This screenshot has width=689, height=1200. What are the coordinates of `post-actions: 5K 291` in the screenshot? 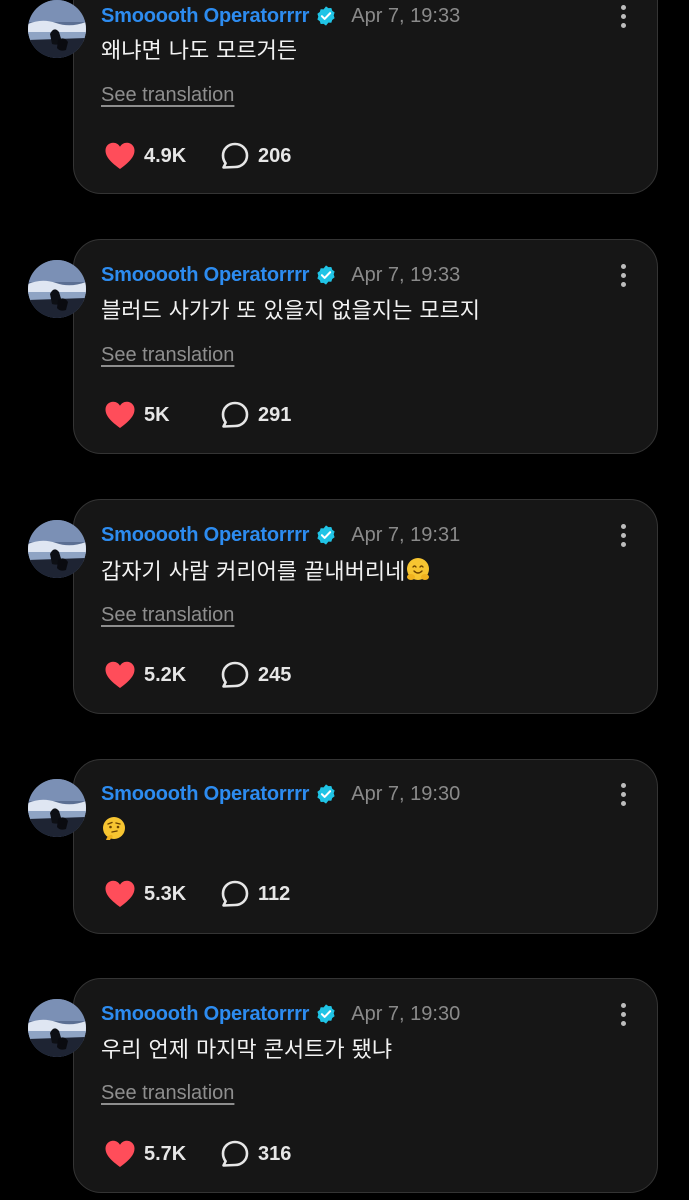 It's located at (197, 415).